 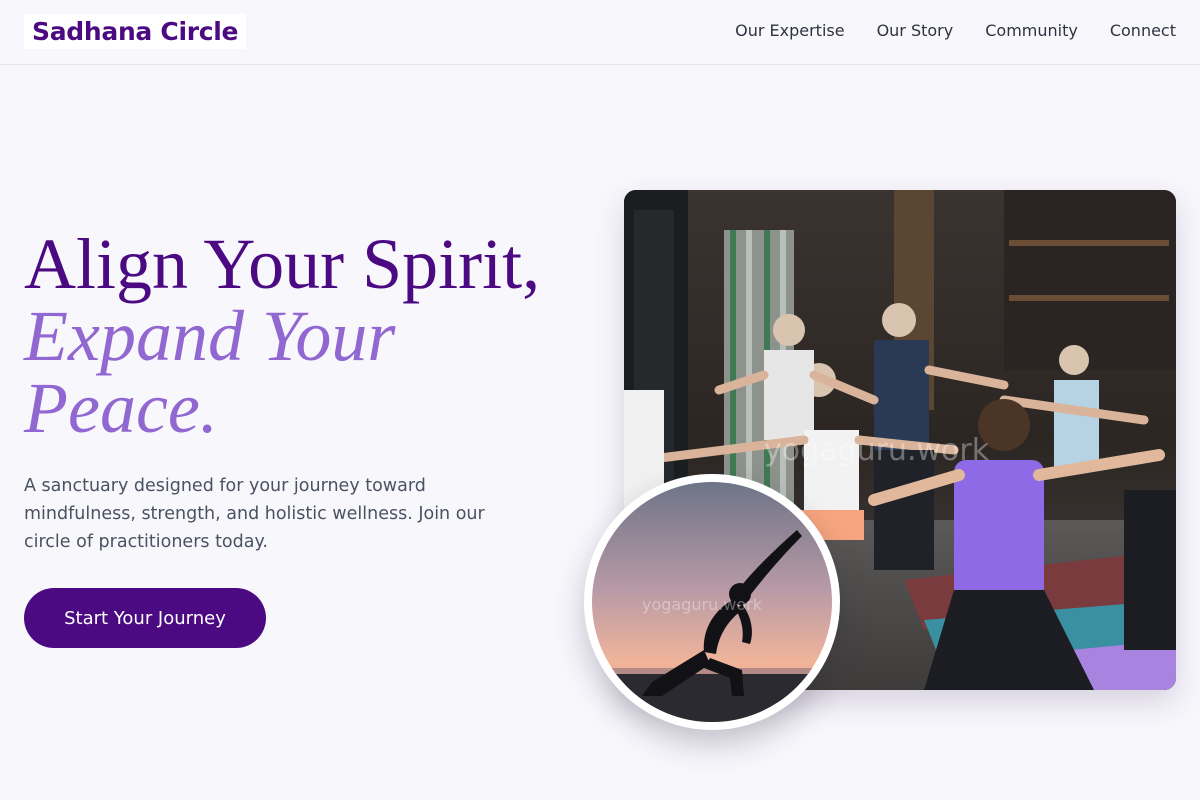 What do you see at coordinates (210, 372) in the screenshot?
I see `hero-title-line2: Expand Your Peace.` at bounding box center [210, 372].